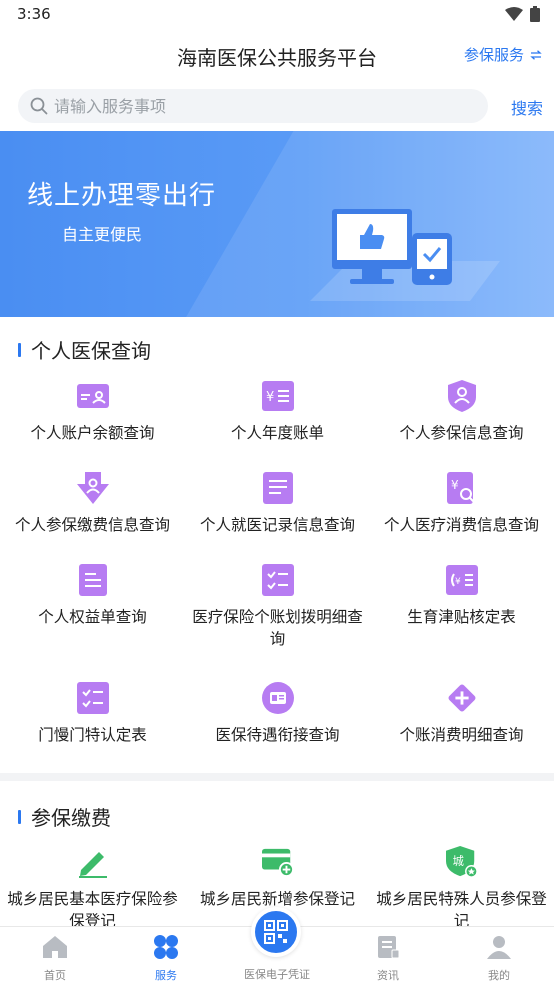 This screenshot has height=986, width=554. Describe the element at coordinates (92, 488) in the screenshot. I see `download-user-icon` at that location.